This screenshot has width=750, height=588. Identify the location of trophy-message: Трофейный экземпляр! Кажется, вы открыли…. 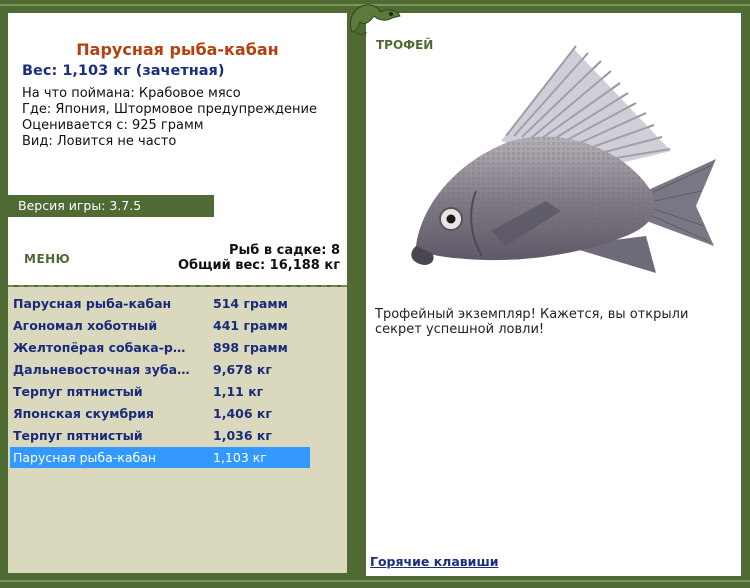
(532, 322).